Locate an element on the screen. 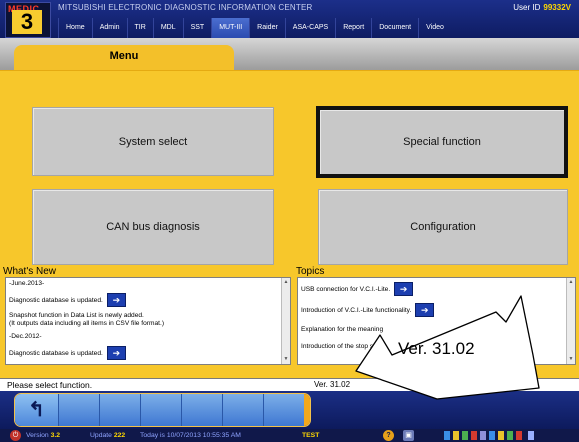 This screenshot has width=579, height=442. toolbar-end-cap is located at coordinates (307, 410).